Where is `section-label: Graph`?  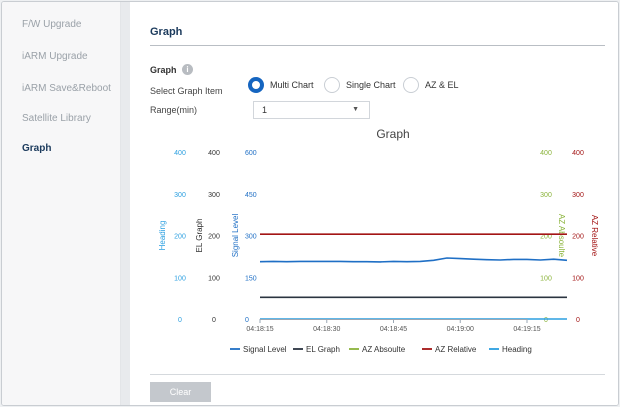 section-label: Graph is located at coordinates (163, 70).